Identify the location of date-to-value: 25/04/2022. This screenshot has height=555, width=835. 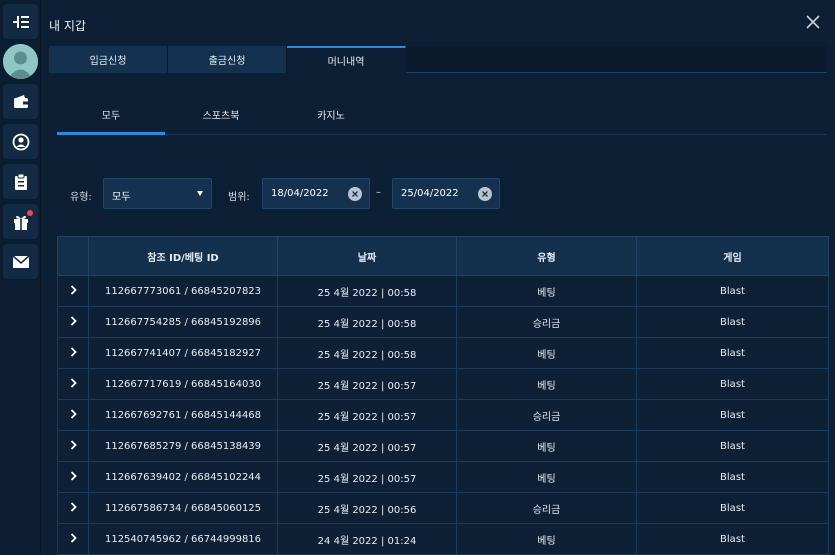
(430, 193).